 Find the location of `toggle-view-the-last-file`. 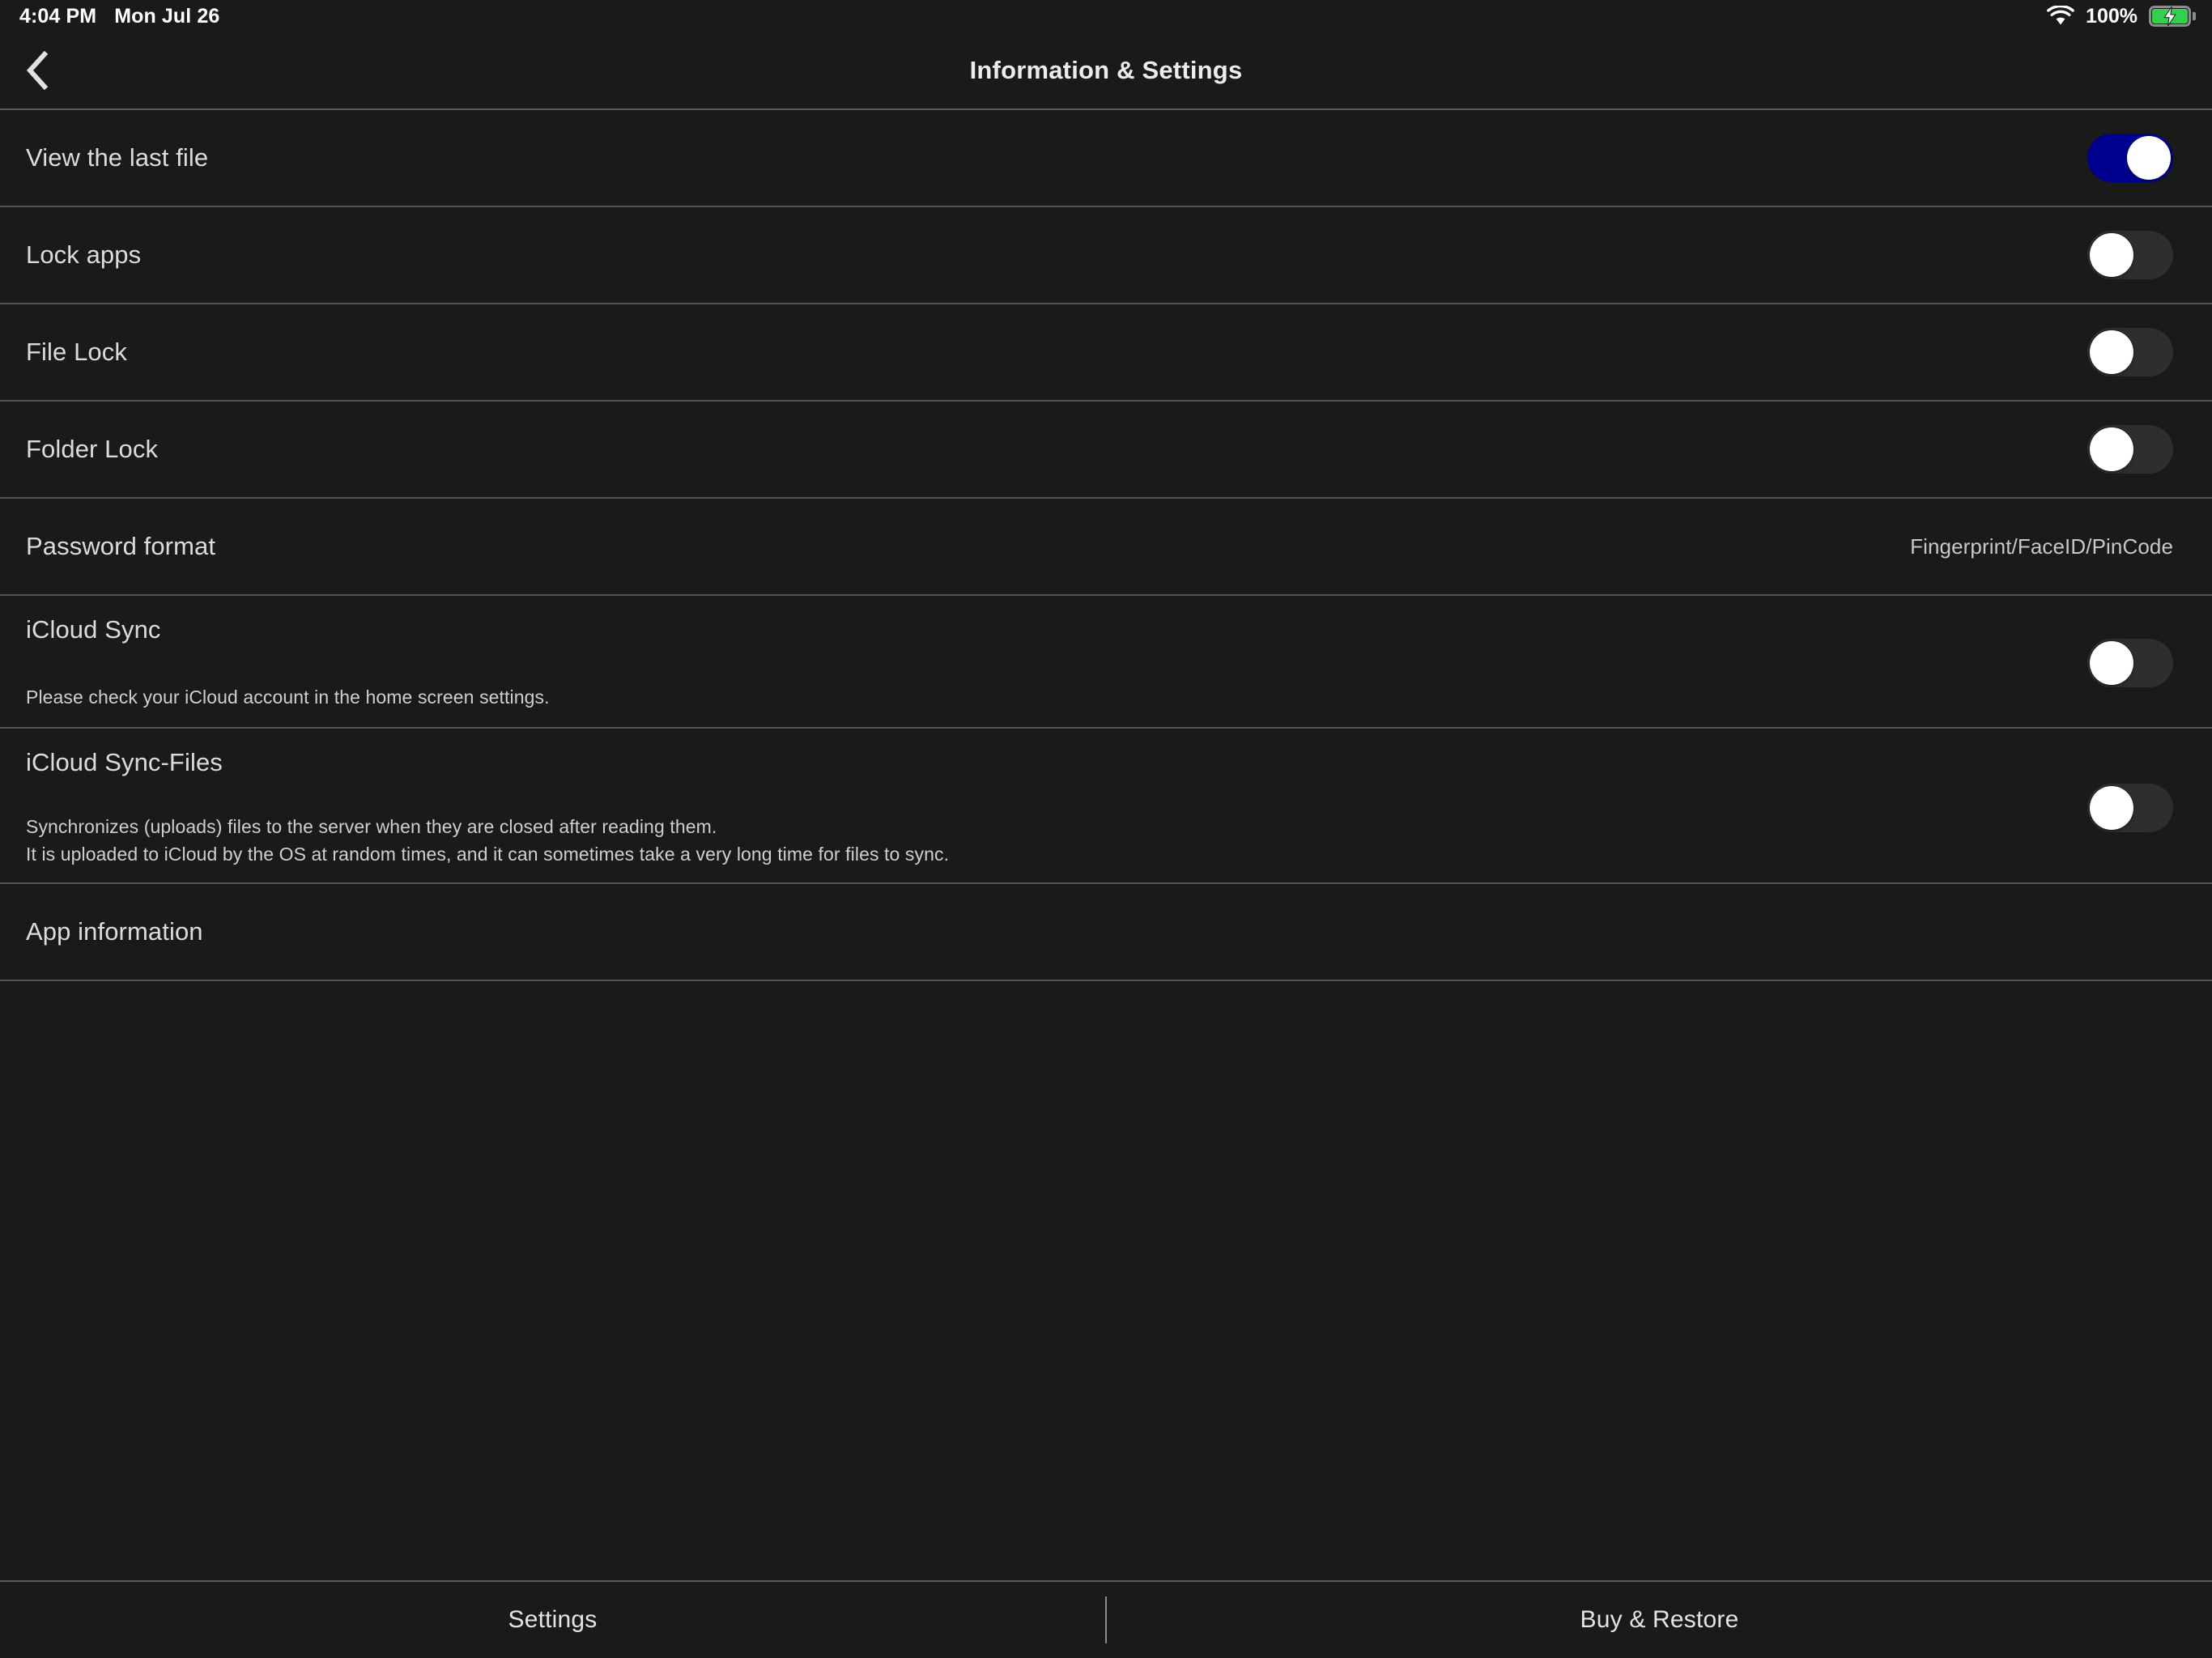

toggle-view-the-last-file is located at coordinates (2130, 158).